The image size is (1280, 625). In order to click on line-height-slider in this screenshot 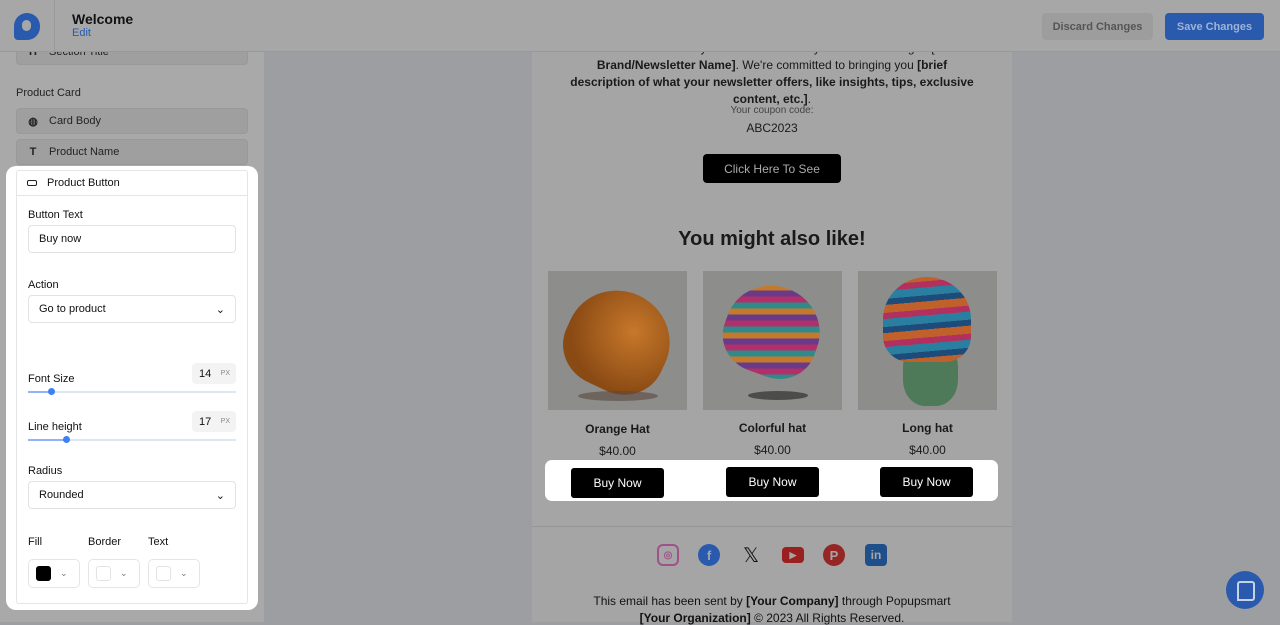, I will do `click(132, 439)`.